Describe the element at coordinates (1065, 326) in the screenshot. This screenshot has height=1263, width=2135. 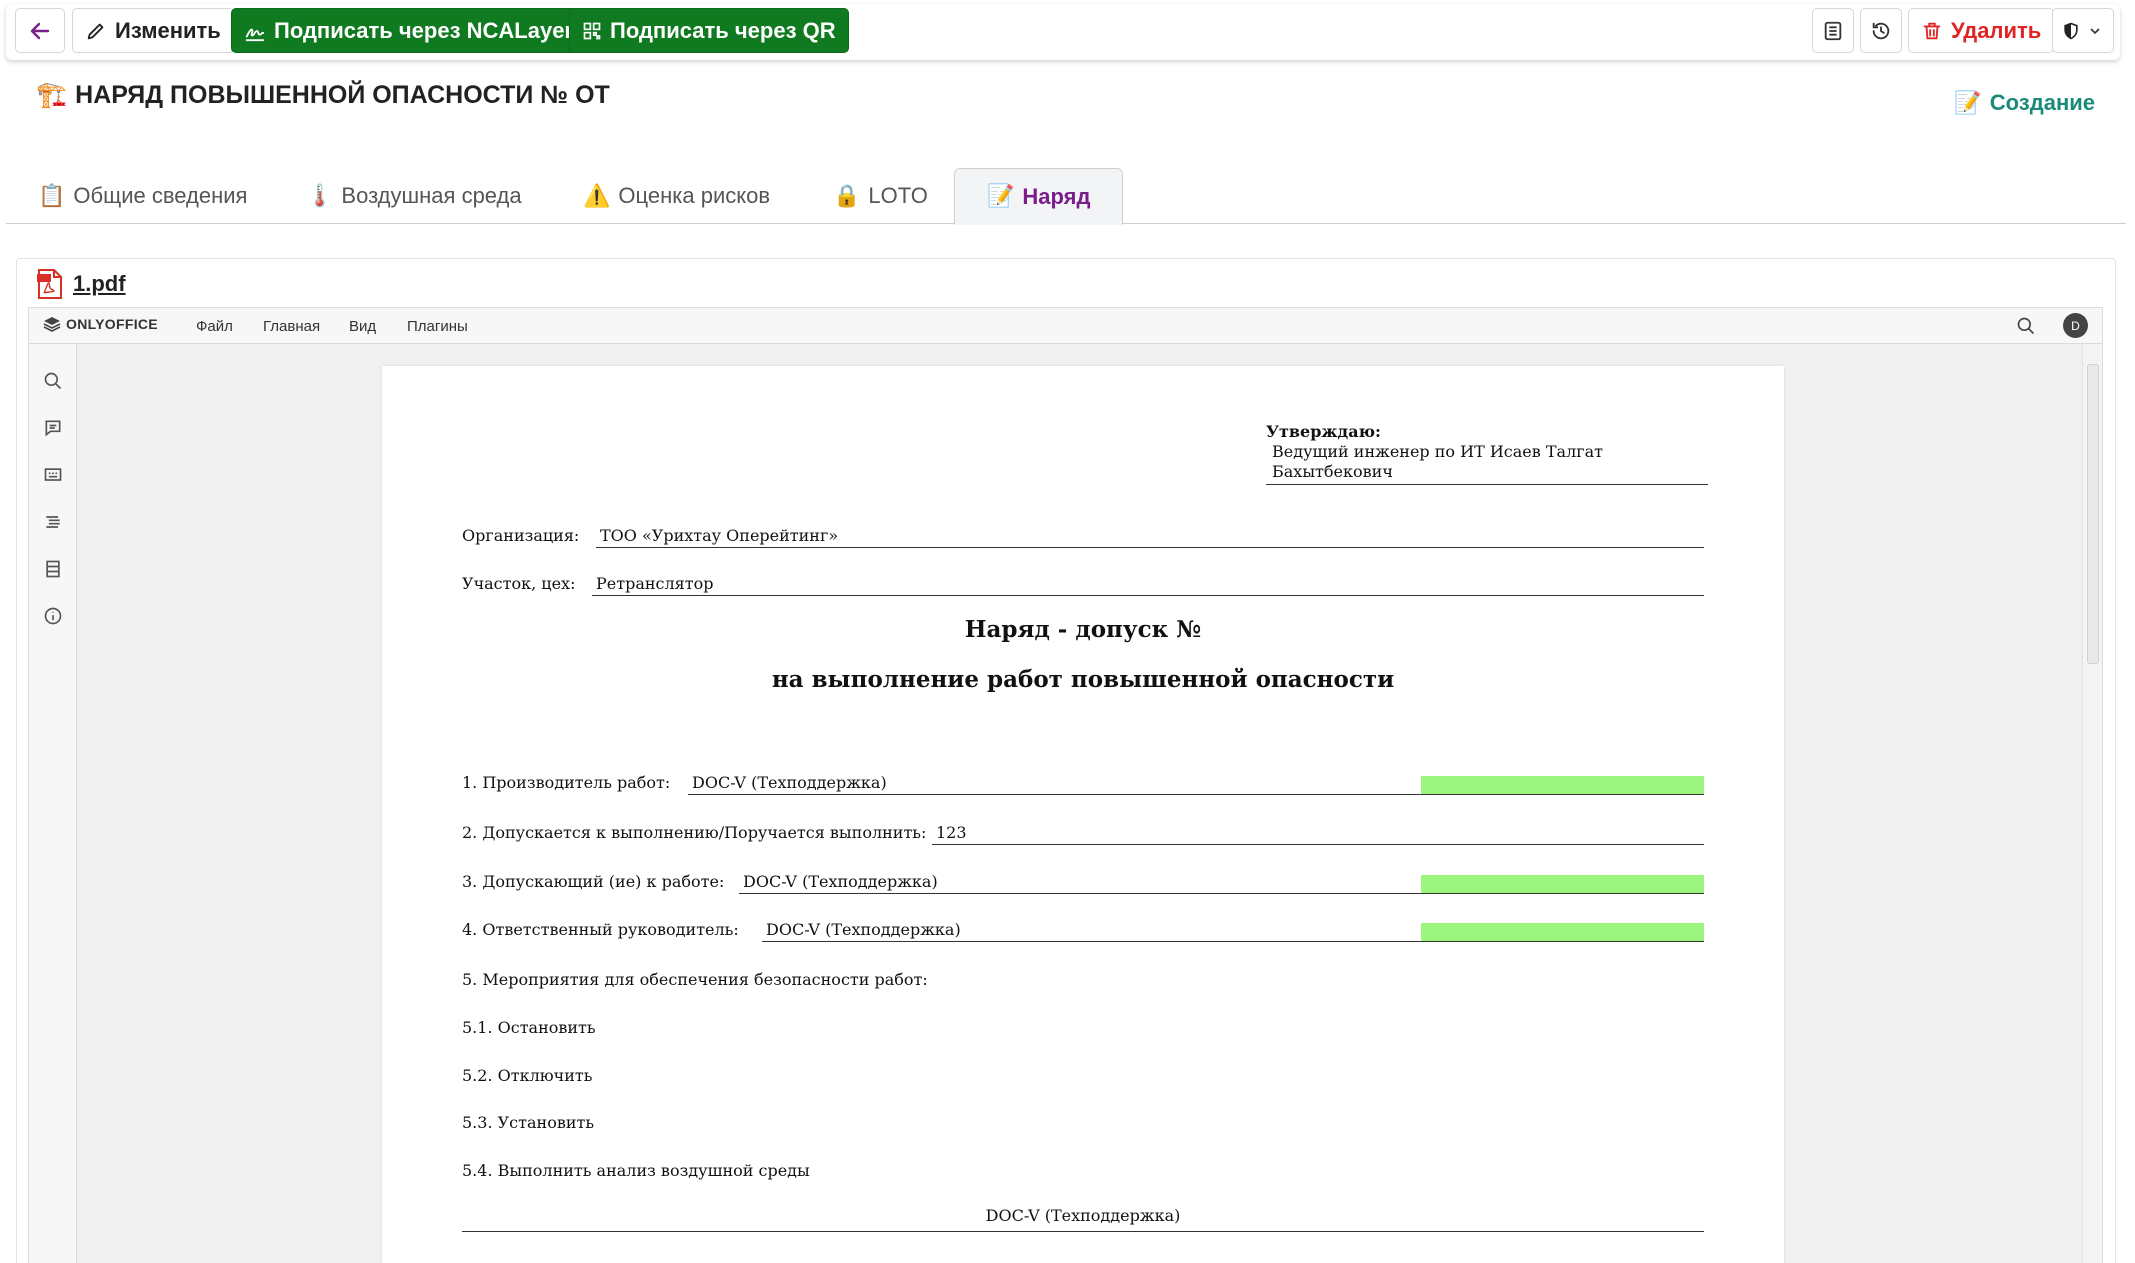
I see `viewer-header: ONLYOFFICE Файл Главная Вид Плагины D` at that location.